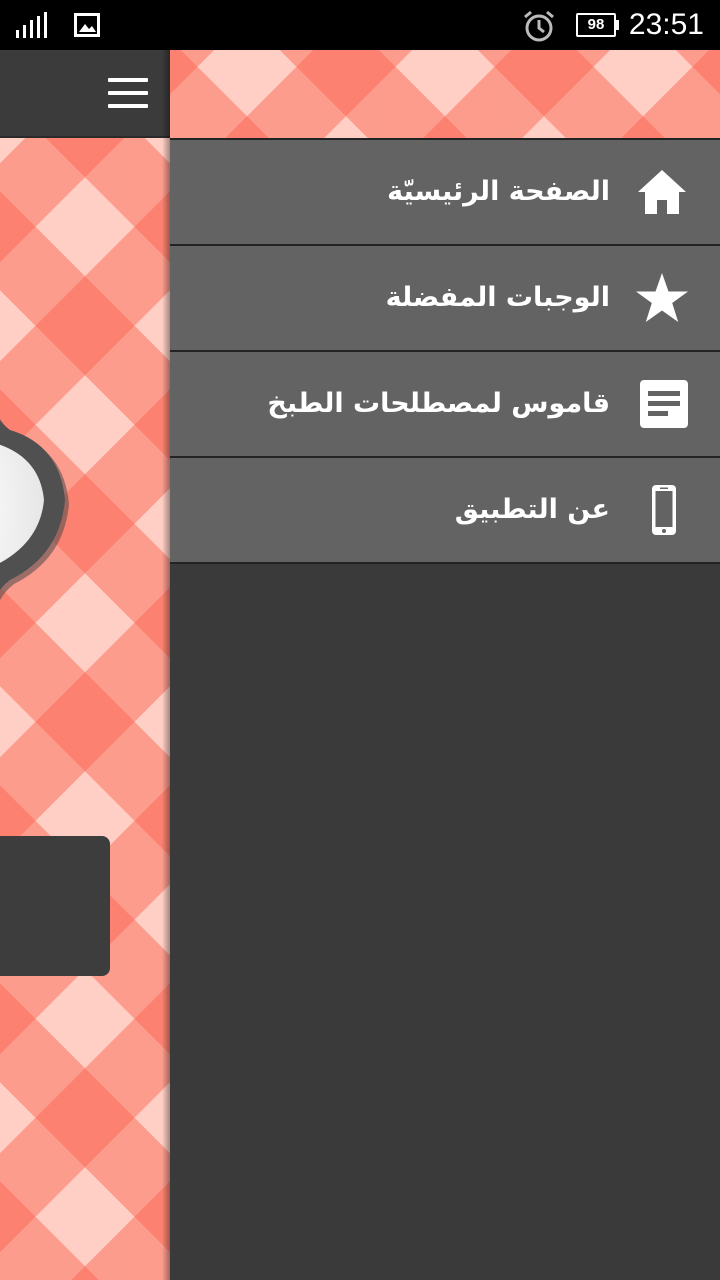 This screenshot has height=1280, width=720. I want to click on drawer-item-label: الصفحة الرئيسيّة, so click(498, 191).